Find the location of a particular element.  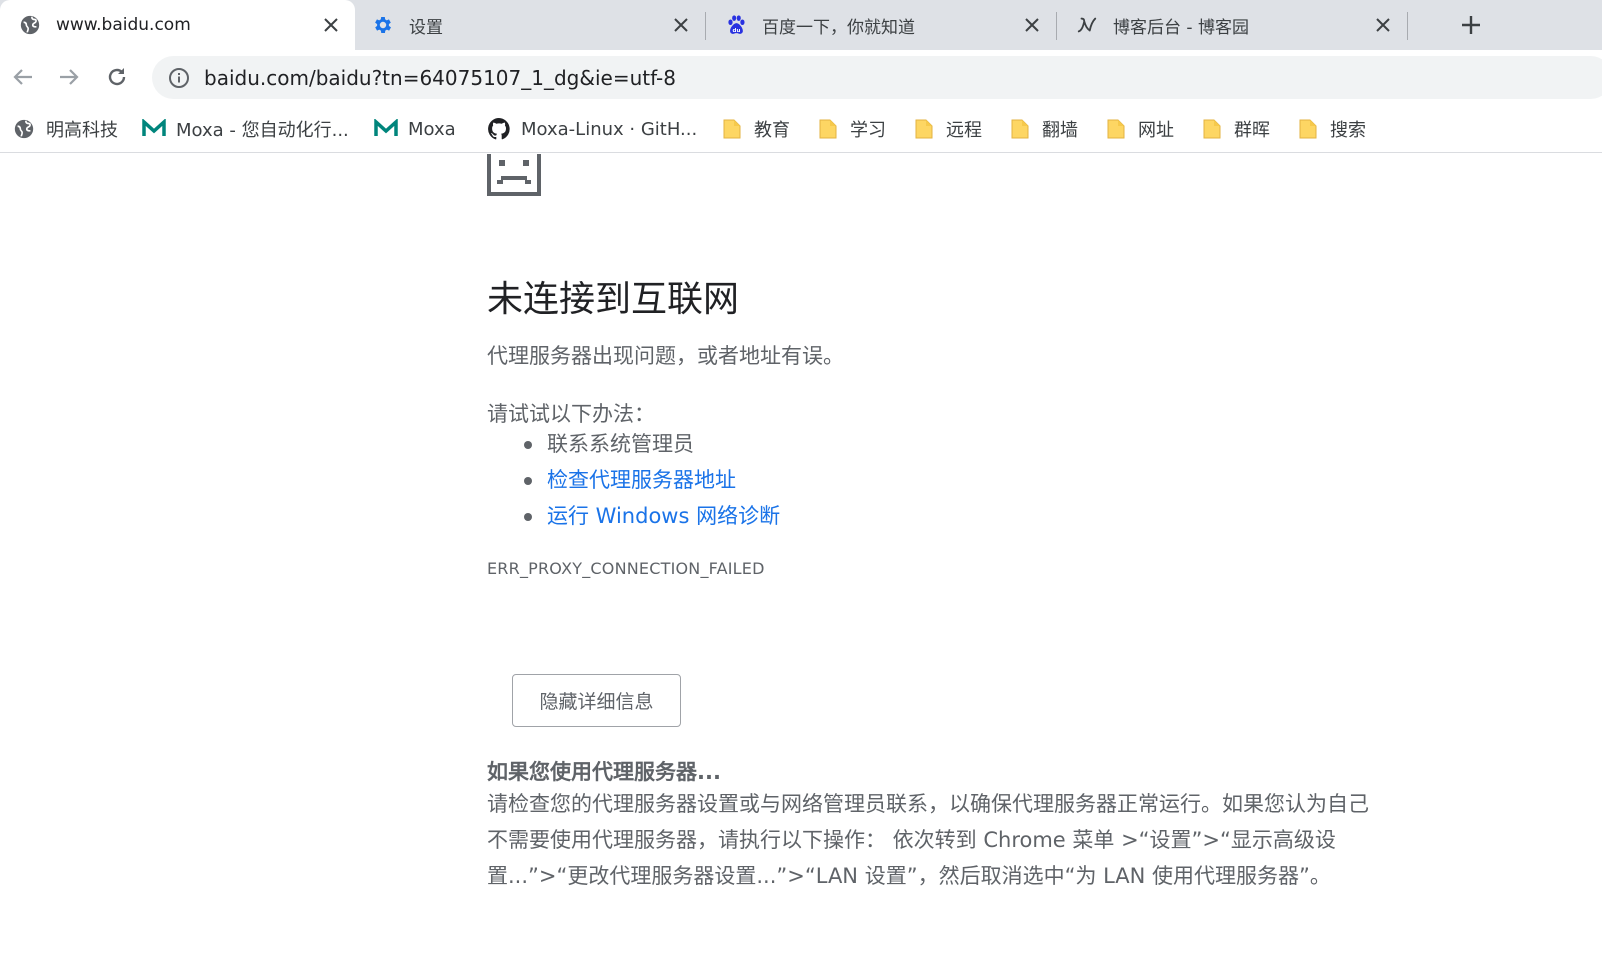

bookmark-folder-remote: 远程 is located at coordinates (947, 129).